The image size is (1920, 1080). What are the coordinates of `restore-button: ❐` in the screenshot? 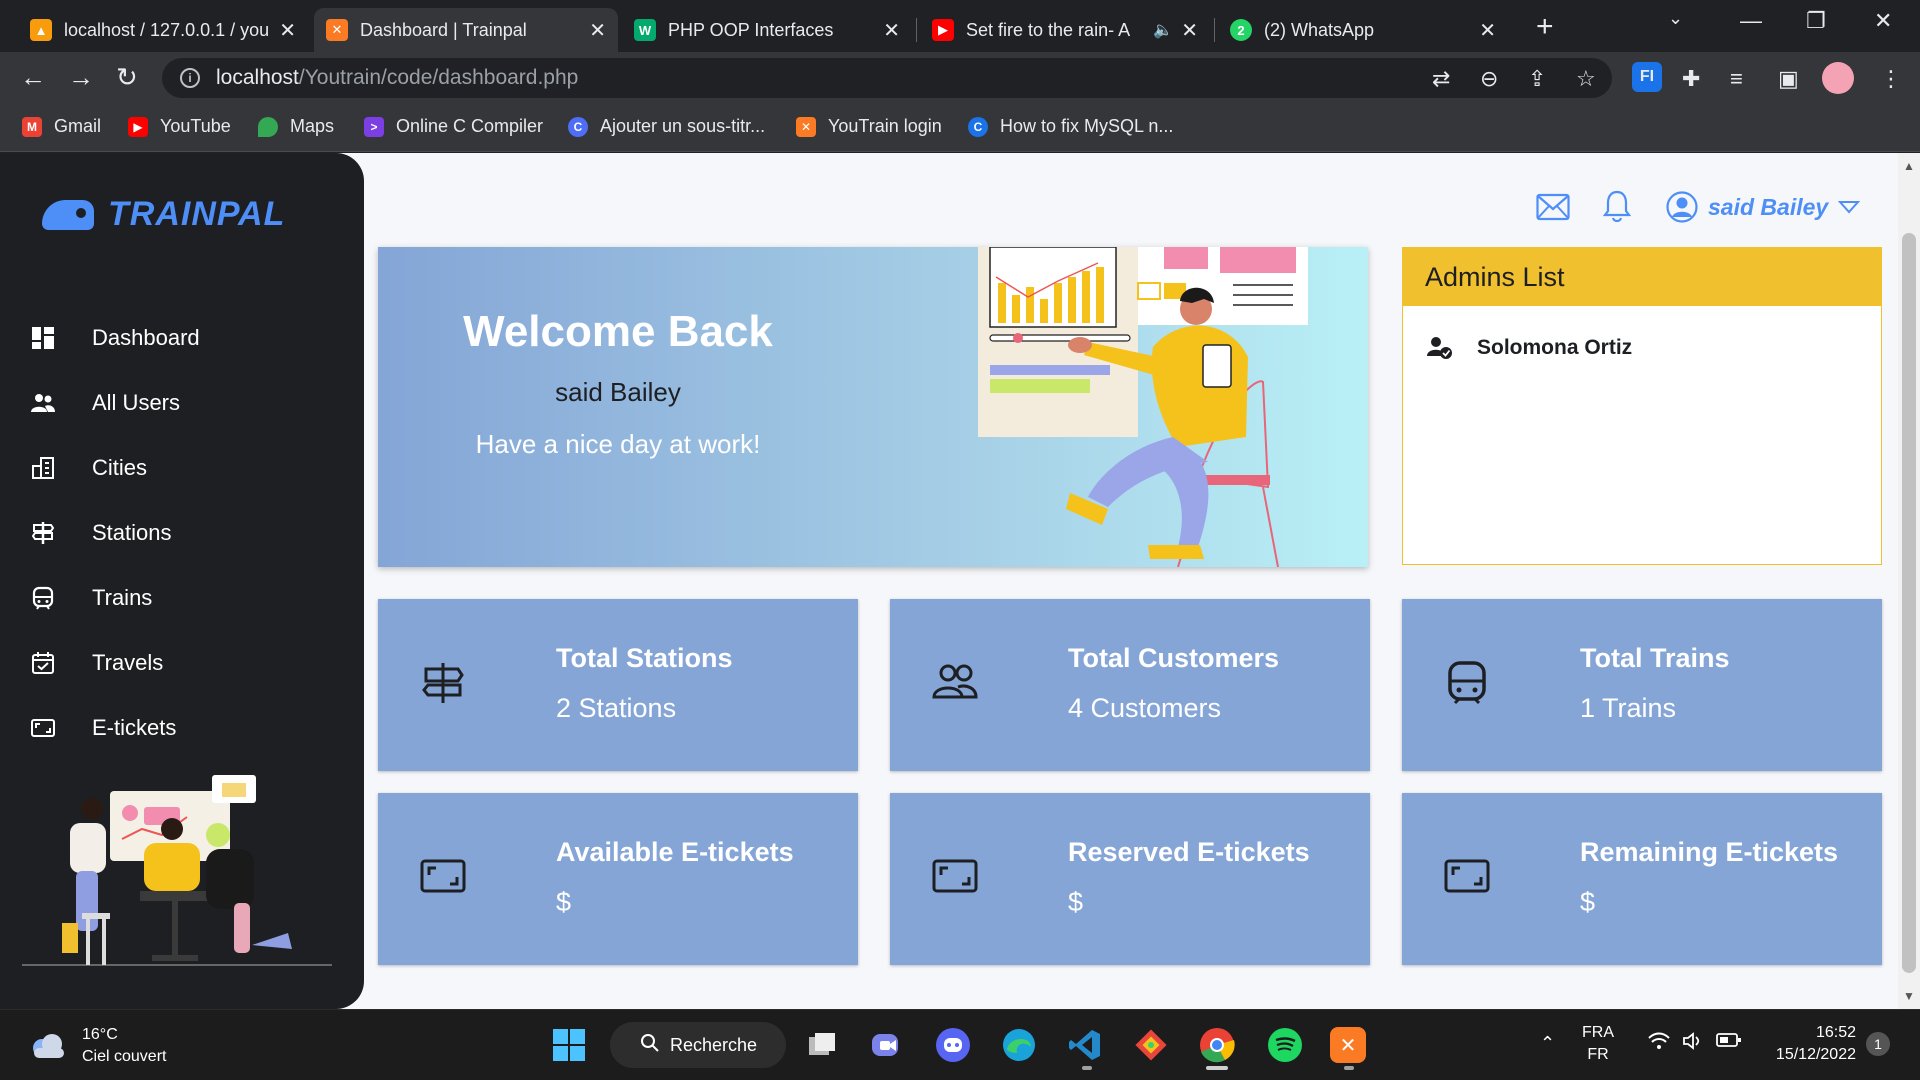 It's located at (1816, 21).